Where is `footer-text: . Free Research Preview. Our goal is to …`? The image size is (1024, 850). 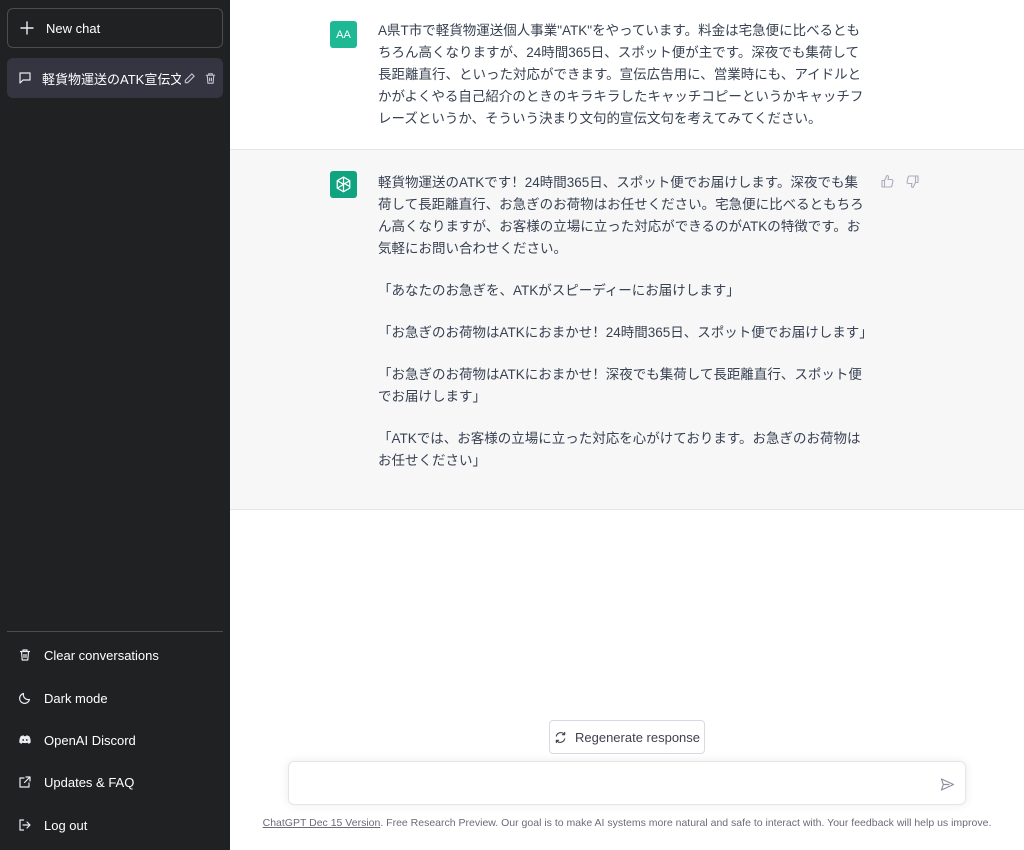 footer-text: . Free Research Preview. Our goal is to … is located at coordinates (686, 823).